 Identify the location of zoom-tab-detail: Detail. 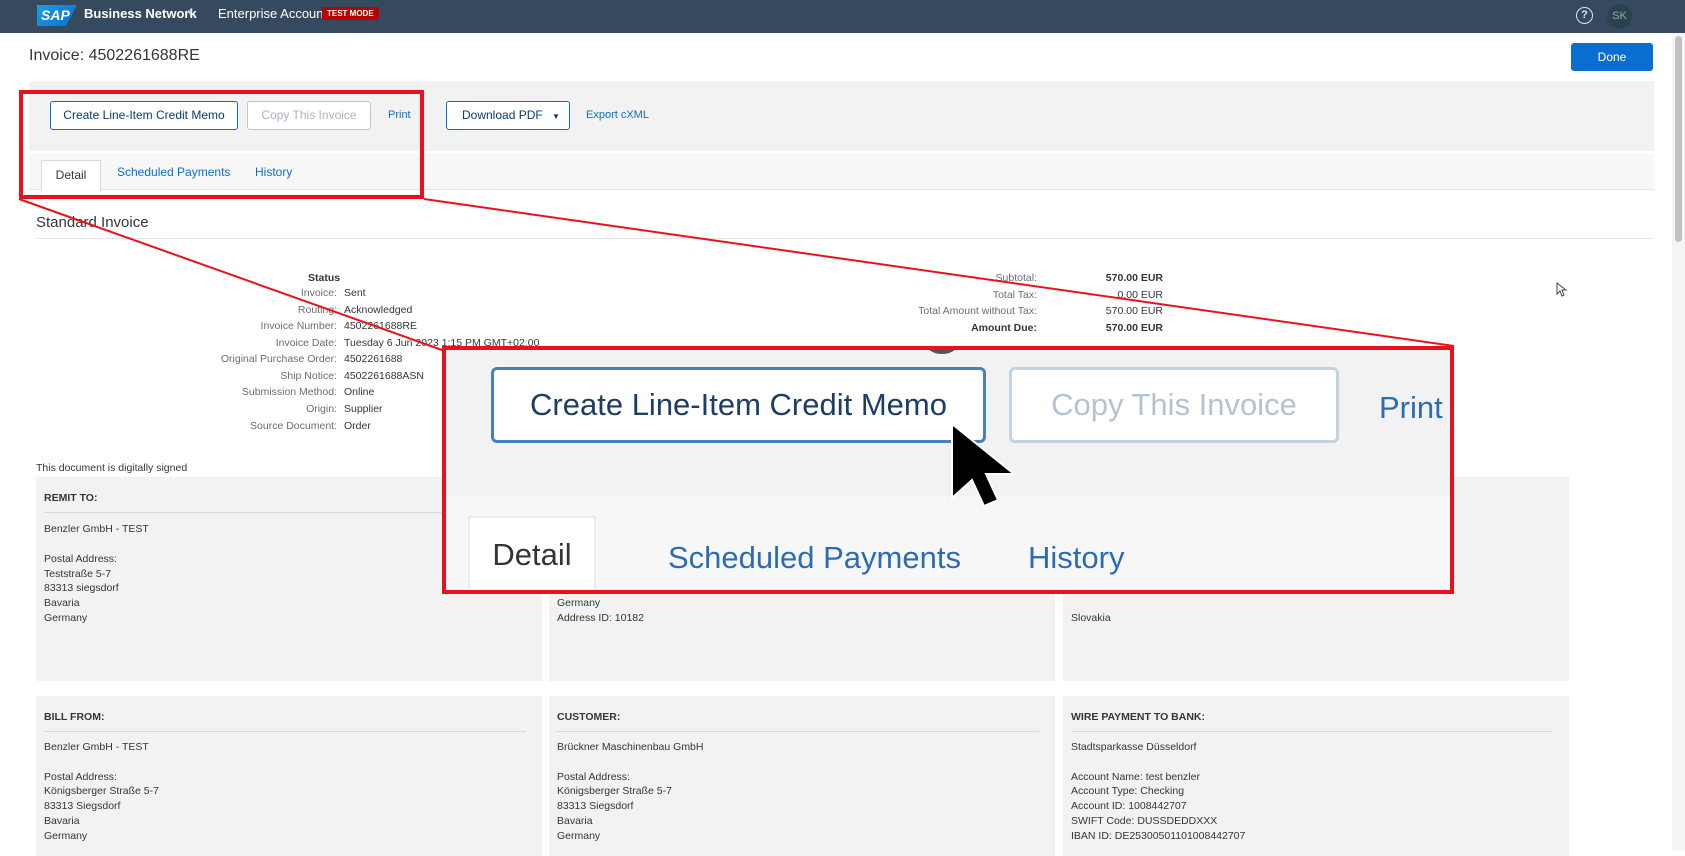
(532, 553).